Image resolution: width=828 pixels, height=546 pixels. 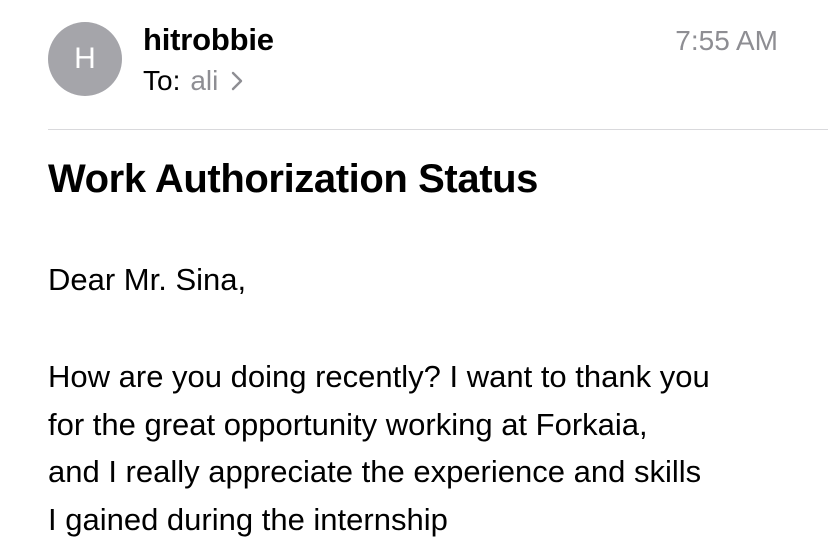 I want to click on to-label: To:, so click(x=162, y=80).